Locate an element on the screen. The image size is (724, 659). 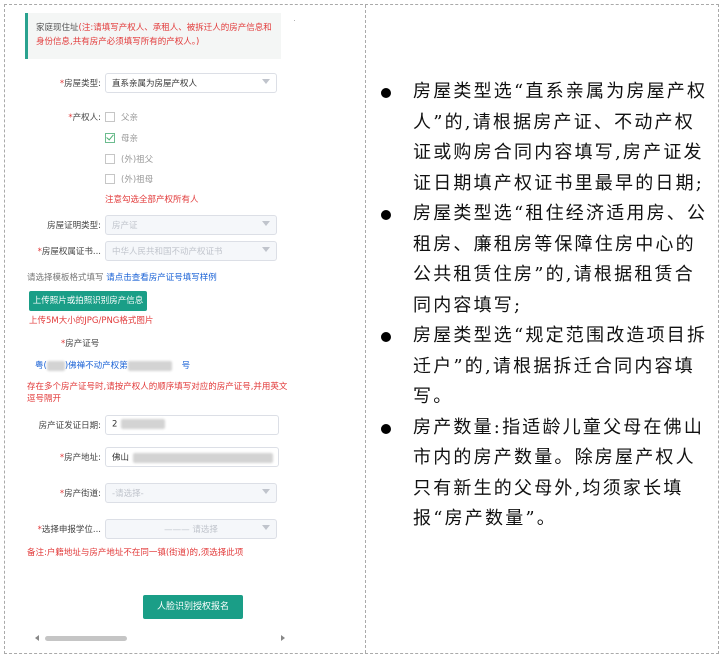
template-hint: 请选择模板格式填写 请点击查看房产证号填写样例 is located at coordinates (122, 278).